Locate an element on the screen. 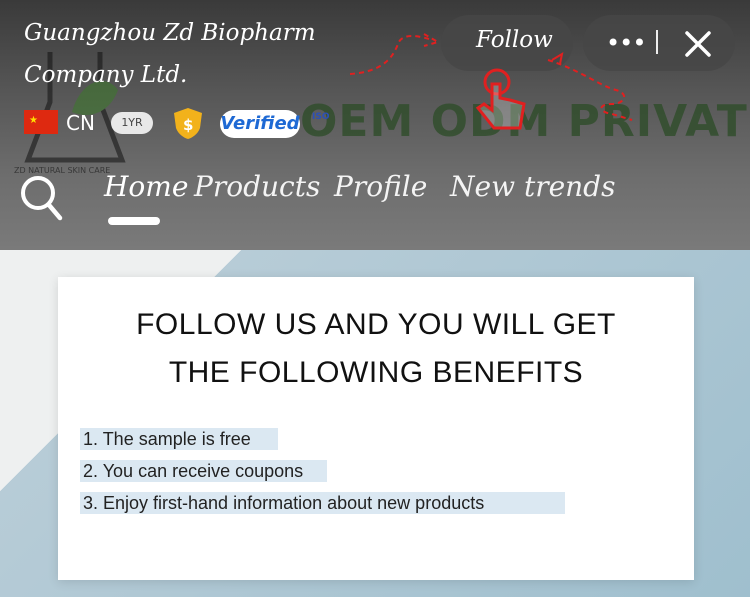 This screenshot has height=597, width=750. nav-new-trends: New trends is located at coordinates (532, 186).